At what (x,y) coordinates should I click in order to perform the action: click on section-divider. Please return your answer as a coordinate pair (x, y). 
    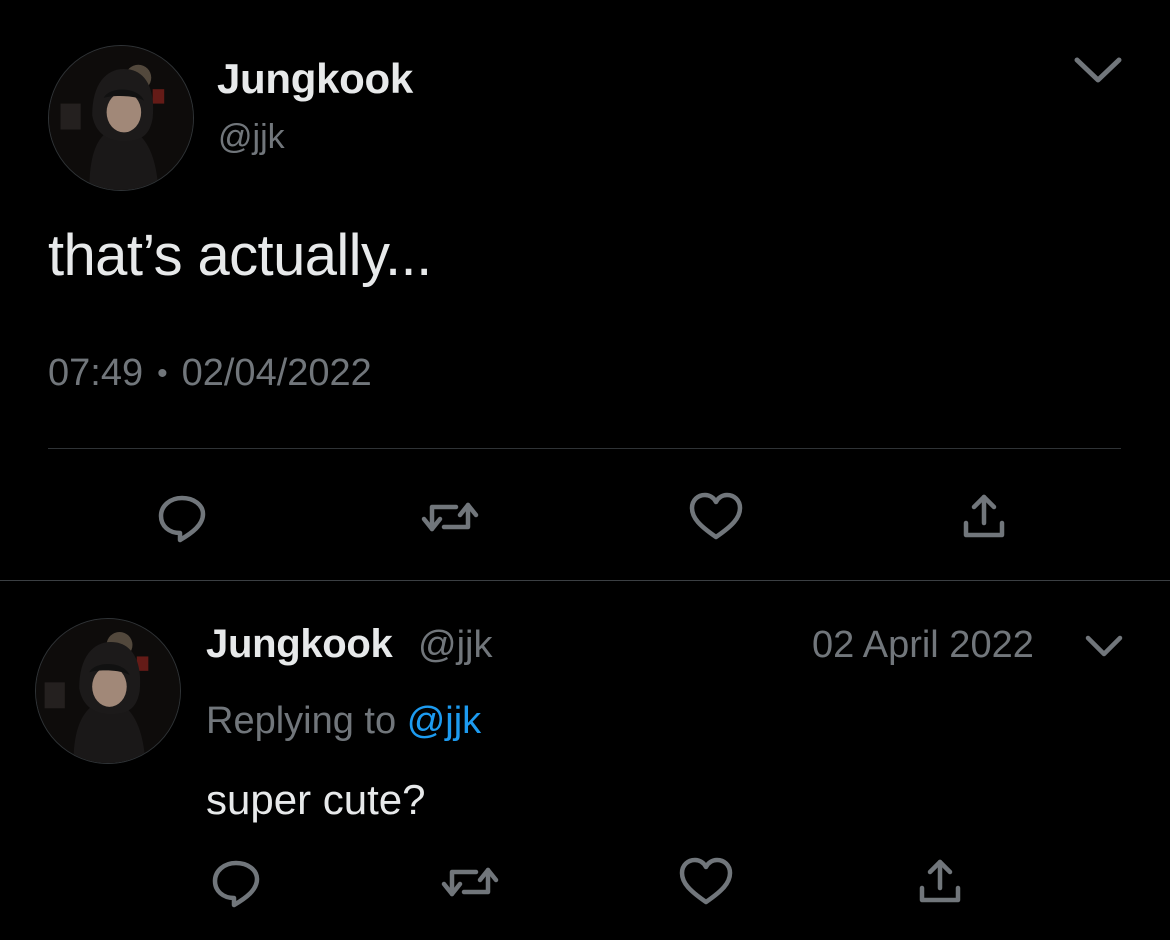
    Looking at the image, I should click on (585, 580).